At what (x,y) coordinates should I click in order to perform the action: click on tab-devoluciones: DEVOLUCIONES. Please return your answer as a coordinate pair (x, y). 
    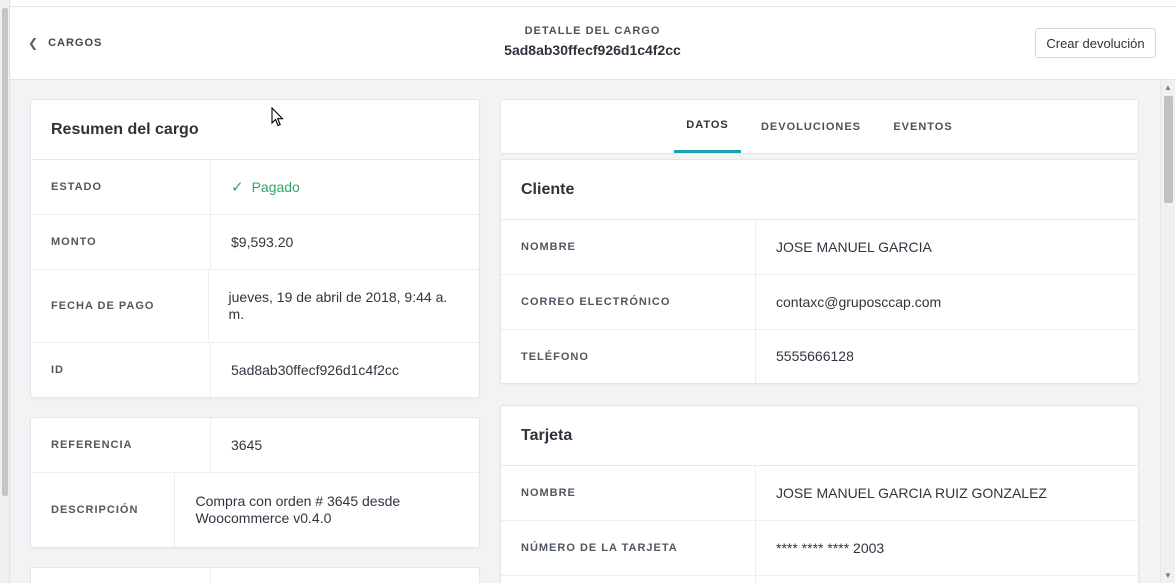
    Looking at the image, I should click on (811, 126).